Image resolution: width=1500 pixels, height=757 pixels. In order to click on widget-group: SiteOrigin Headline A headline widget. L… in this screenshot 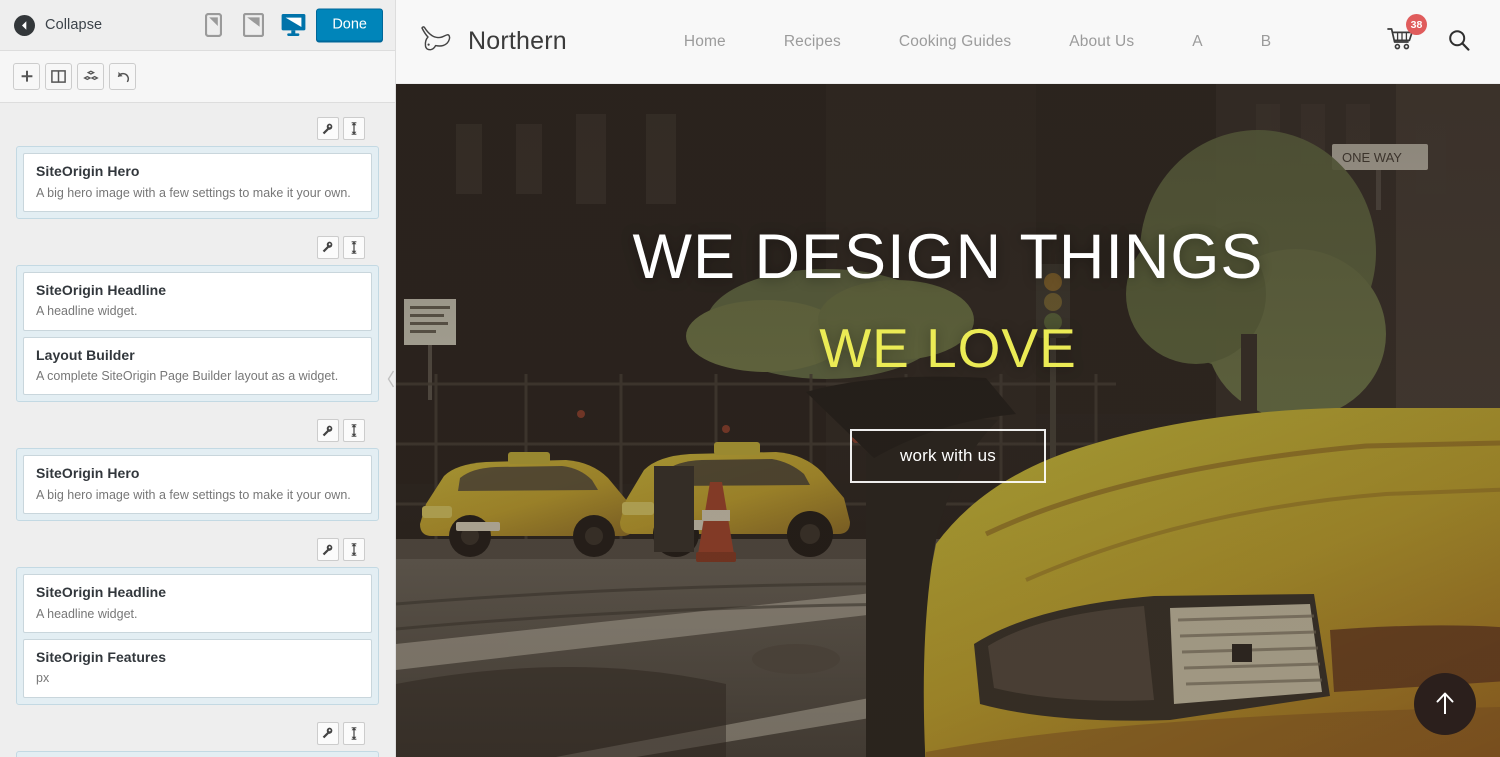, I will do `click(197, 319)`.